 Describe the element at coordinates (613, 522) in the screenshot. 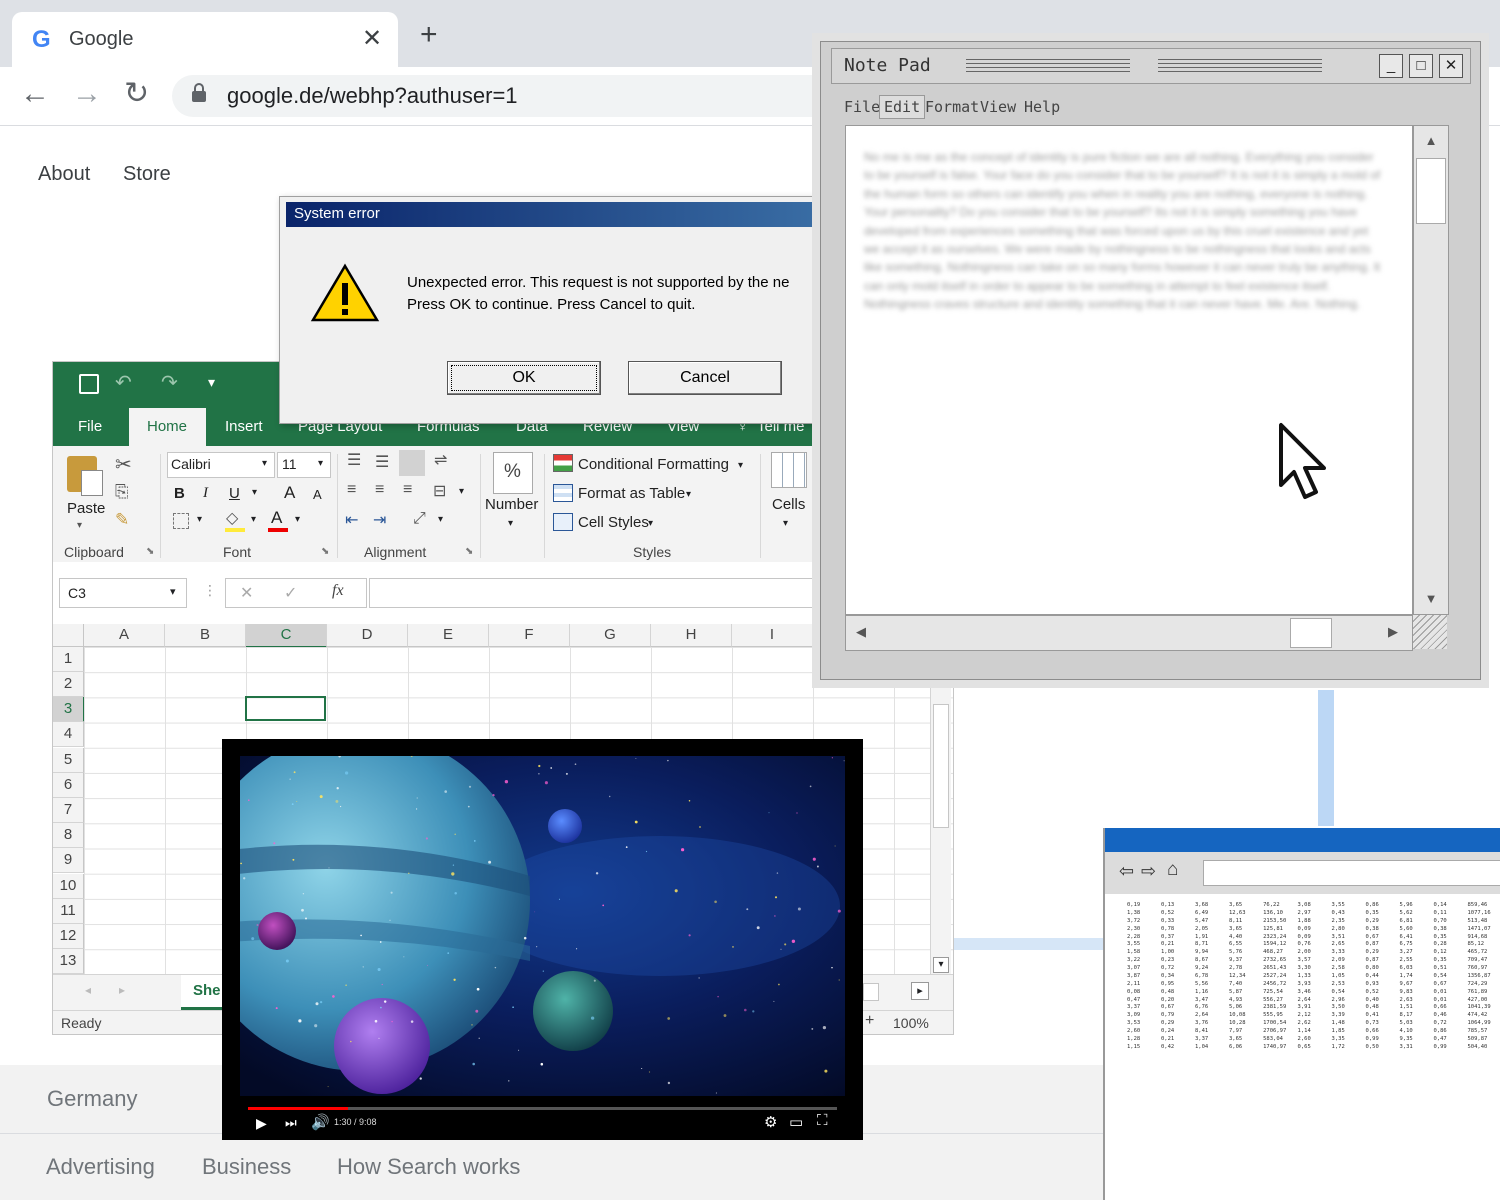

I see `cell-styles-button: Cell Styles` at that location.